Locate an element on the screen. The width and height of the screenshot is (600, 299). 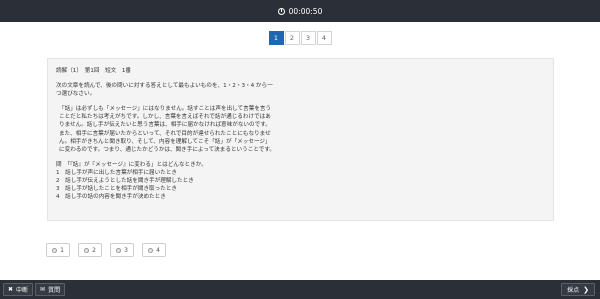
answer-option-3: 3 is located at coordinates (122, 250).